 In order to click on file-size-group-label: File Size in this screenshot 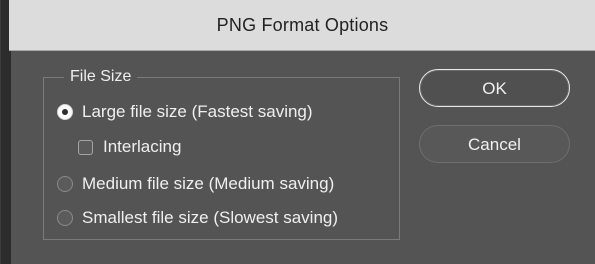, I will do `click(101, 77)`.